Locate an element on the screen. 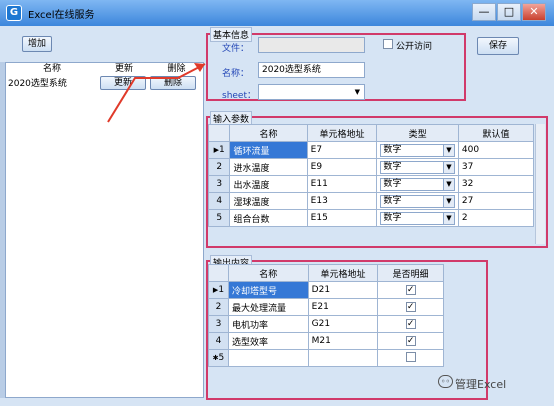 This screenshot has width=554, height=406. wechat-icon: ◦◦ is located at coordinates (445, 381).